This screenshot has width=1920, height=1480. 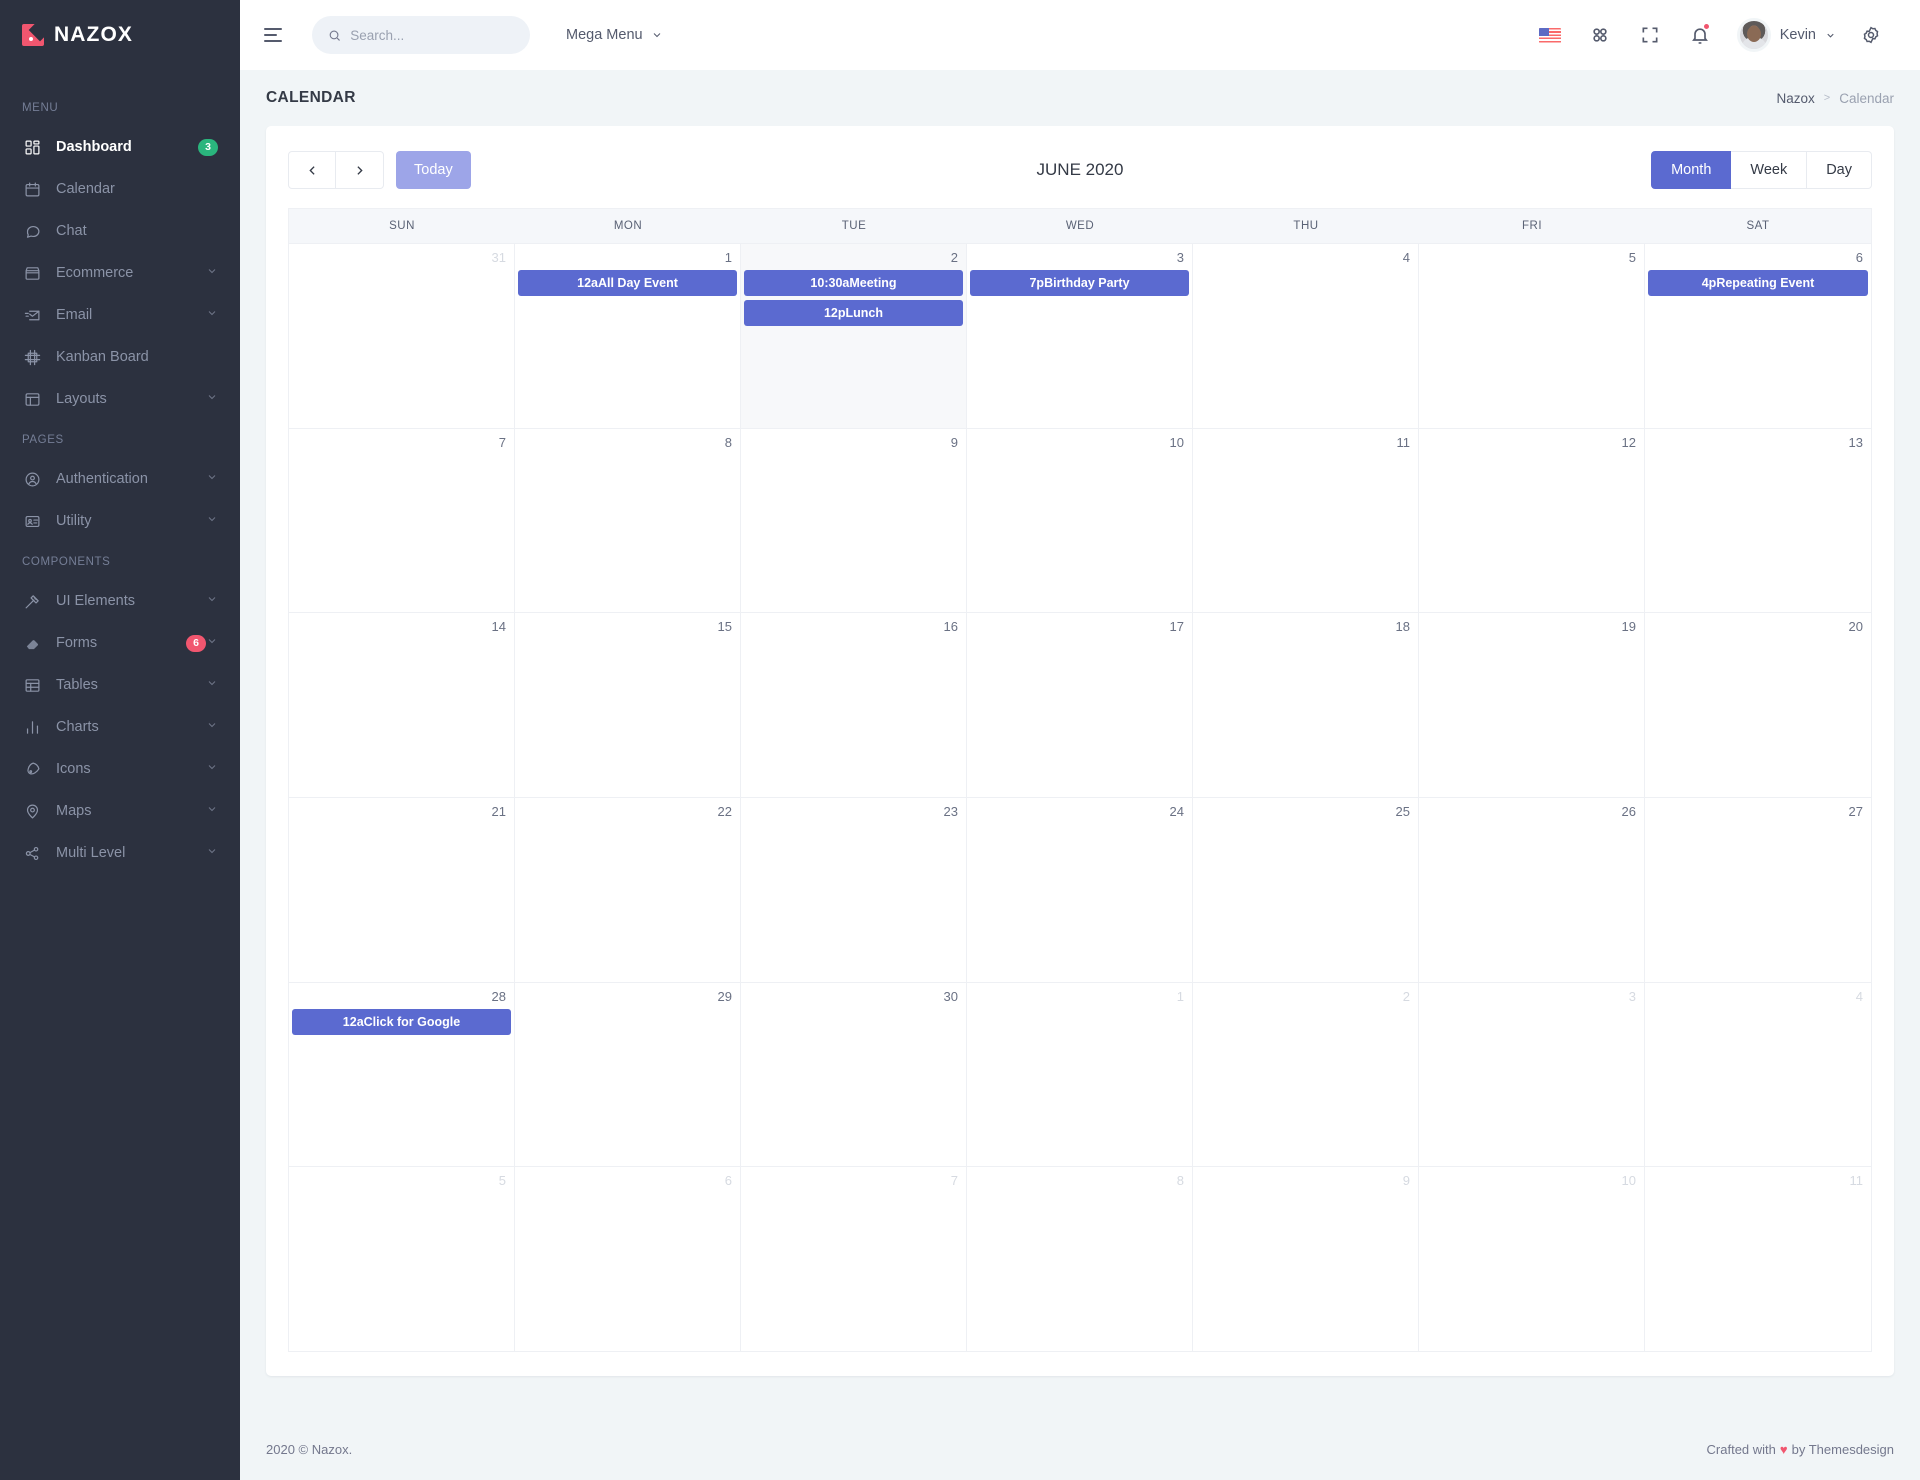 I want to click on calendar-day-cell: 18, so click(x=1306, y=705).